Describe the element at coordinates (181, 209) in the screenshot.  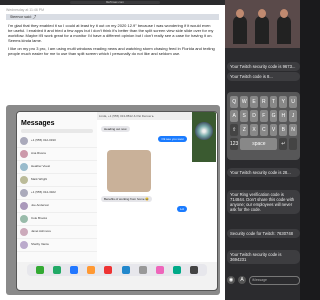
I see `message-bubble: Lol` at that location.